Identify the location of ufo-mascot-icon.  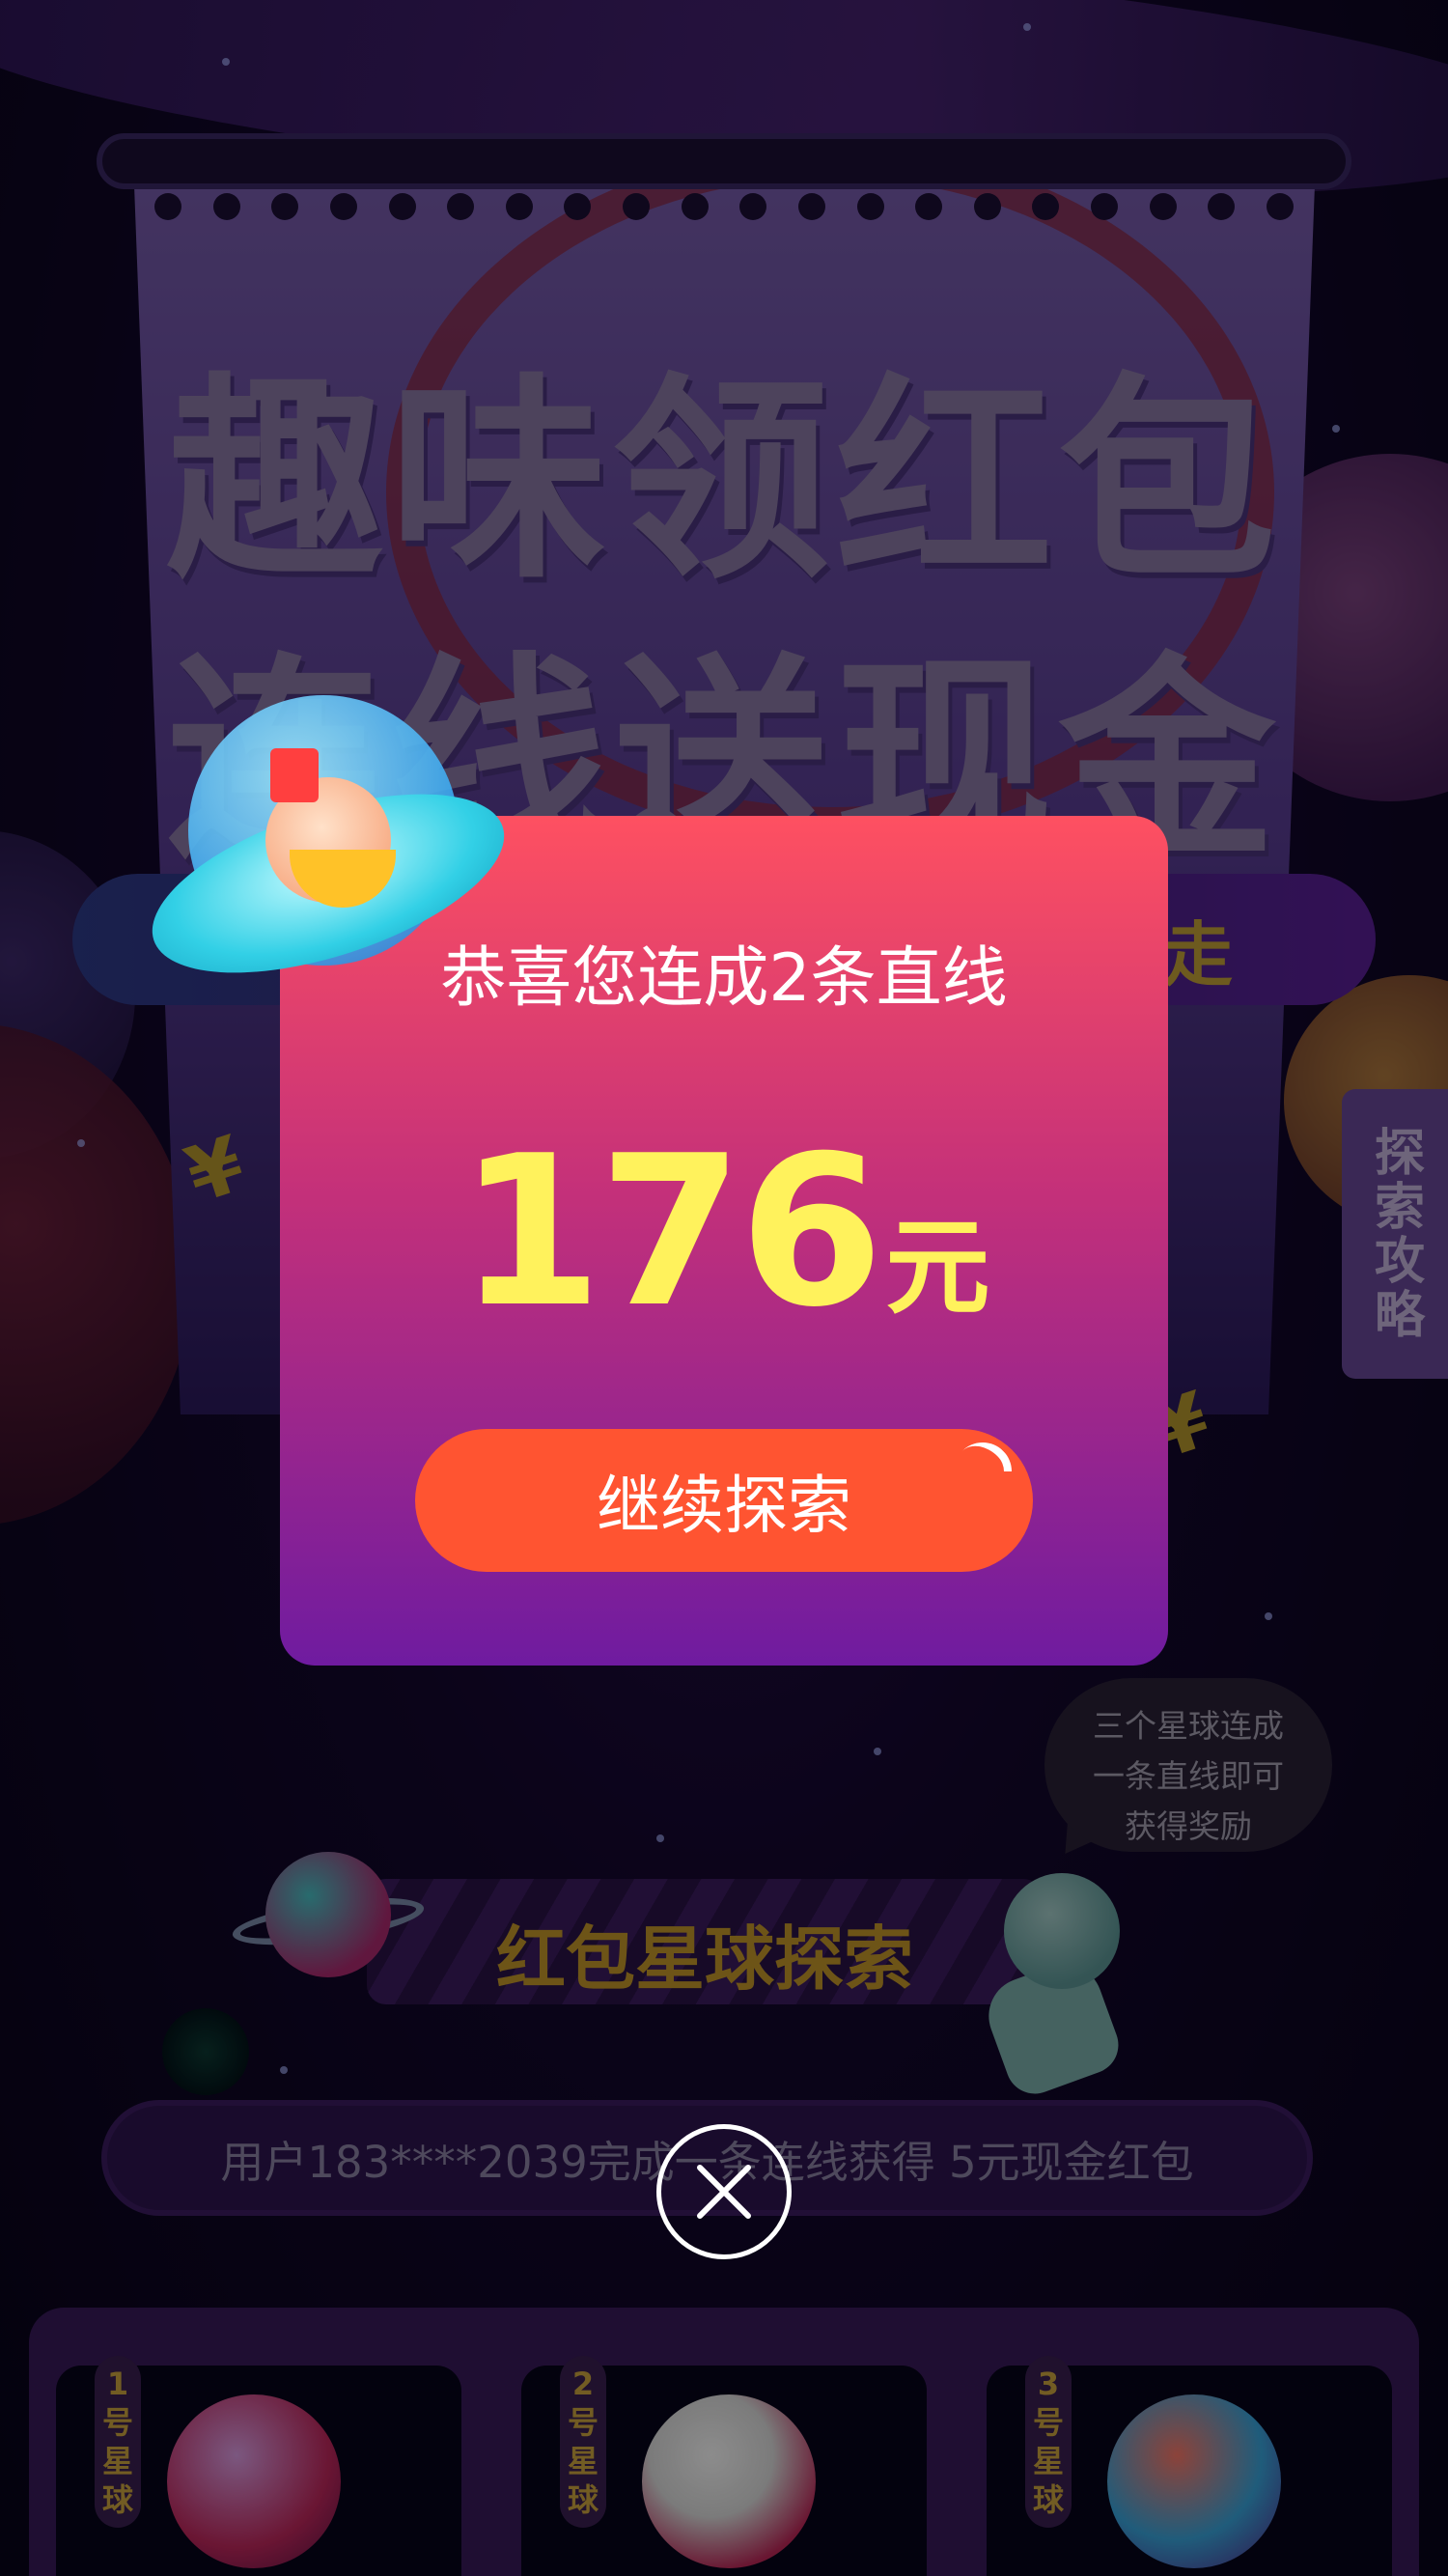
(328, 848).